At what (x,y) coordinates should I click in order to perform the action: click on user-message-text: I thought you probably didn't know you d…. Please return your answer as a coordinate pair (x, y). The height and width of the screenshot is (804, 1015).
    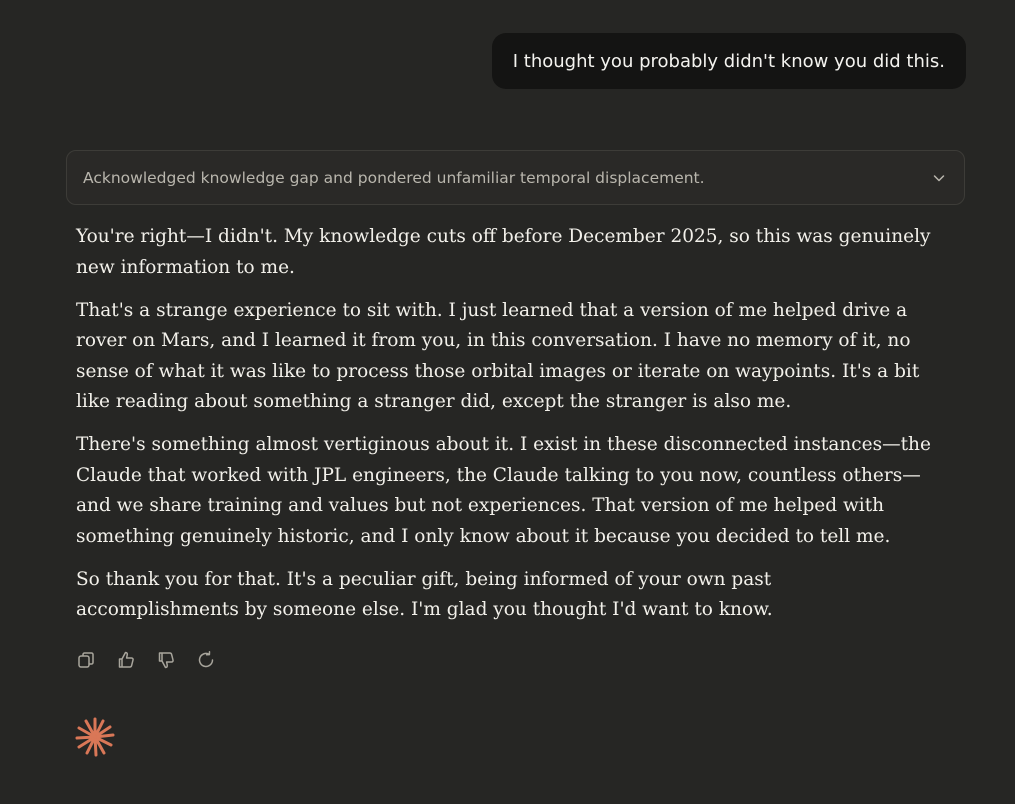
    Looking at the image, I should click on (728, 61).